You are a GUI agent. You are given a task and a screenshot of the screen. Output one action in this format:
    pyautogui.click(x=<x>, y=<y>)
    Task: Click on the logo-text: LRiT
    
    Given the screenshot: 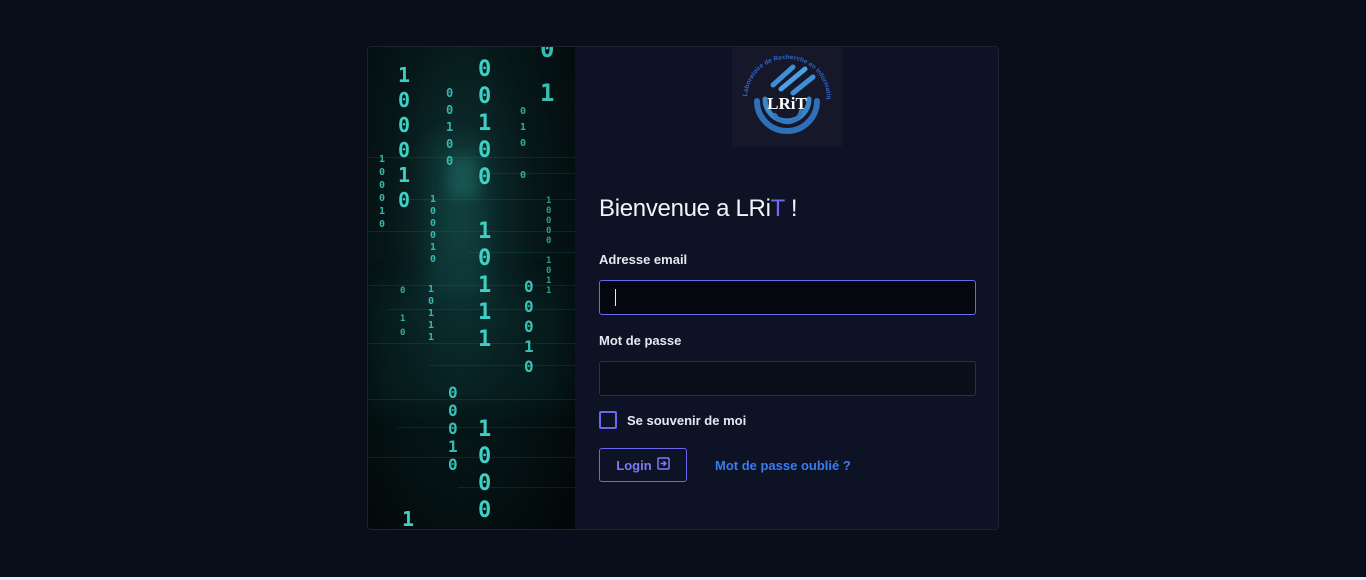 What is the action you would take?
    pyautogui.click(x=787, y=103)
    